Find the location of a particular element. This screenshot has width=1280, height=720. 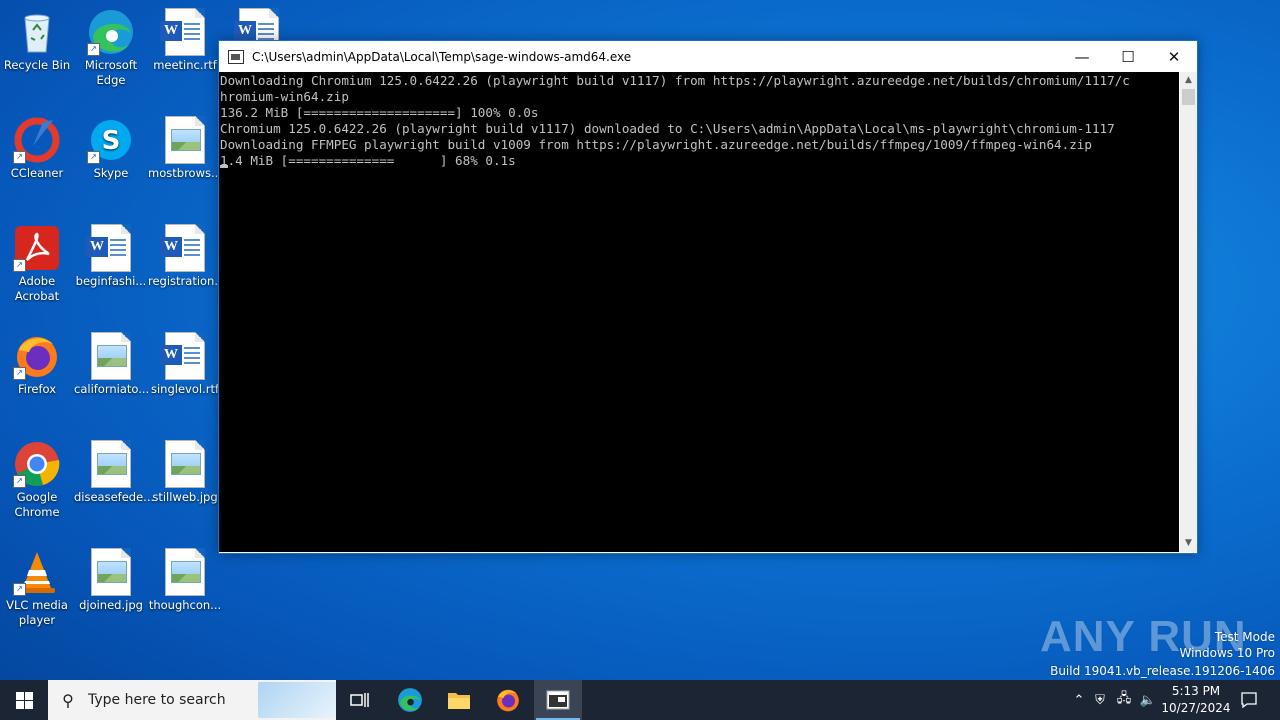

search-highlight-image is located at coordinates (297, 700).